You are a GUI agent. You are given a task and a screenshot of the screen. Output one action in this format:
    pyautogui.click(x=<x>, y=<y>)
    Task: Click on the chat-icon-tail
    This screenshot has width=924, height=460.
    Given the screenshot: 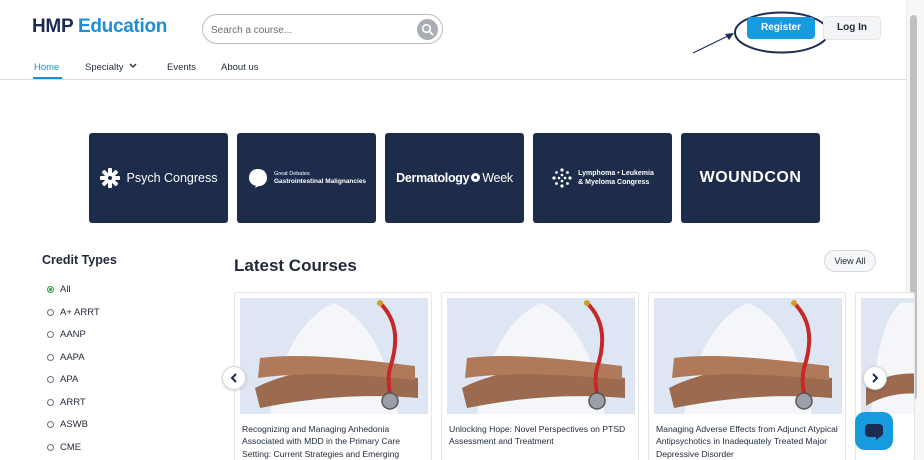 What is the action you would take?
    pyautogui.click(x=878, y=438)
    